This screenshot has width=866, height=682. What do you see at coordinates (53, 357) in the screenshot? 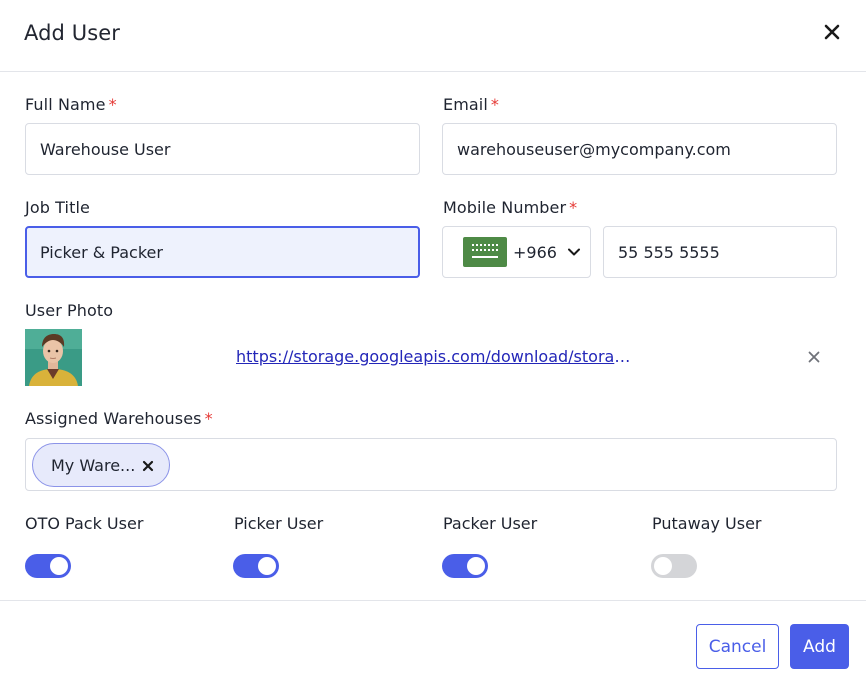
I see `user-photo-thumbnail` at bounding box center [53, 357].